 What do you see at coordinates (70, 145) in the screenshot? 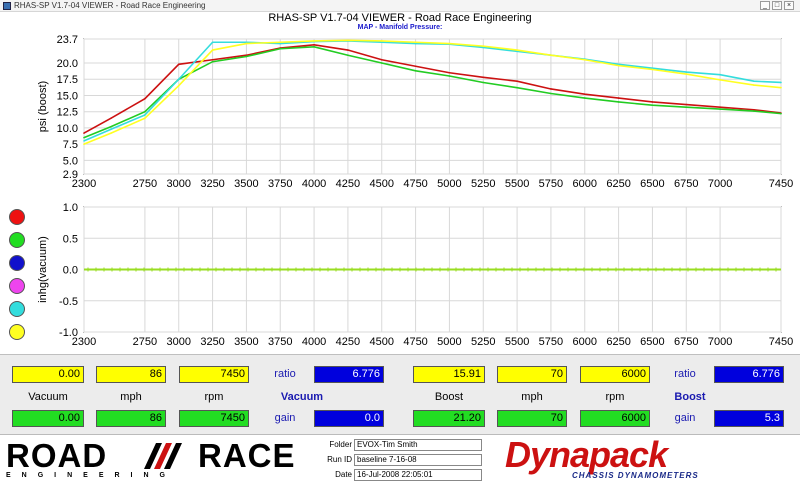
I see `y-tick-label: 7.5` at bounding box center [70, 145].